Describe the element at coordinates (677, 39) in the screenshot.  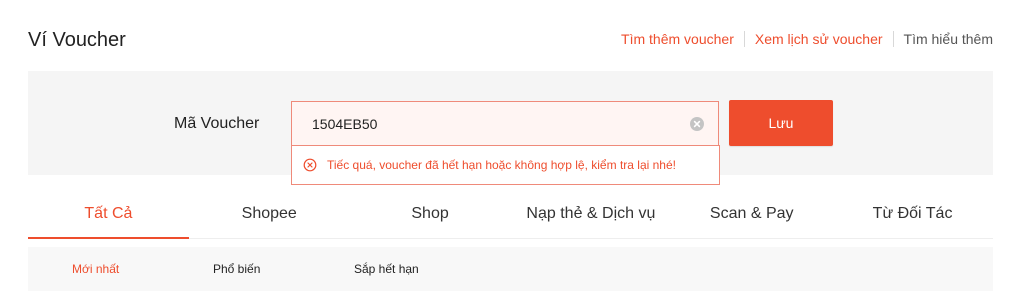
I see `find-more-vouchers-link: Tìm thêm voucher` at that location.